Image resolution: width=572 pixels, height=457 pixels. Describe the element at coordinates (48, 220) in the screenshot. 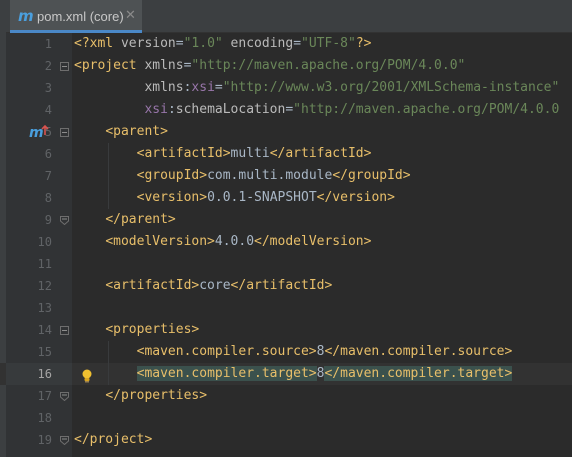

I see `line-number: 9` at that location.